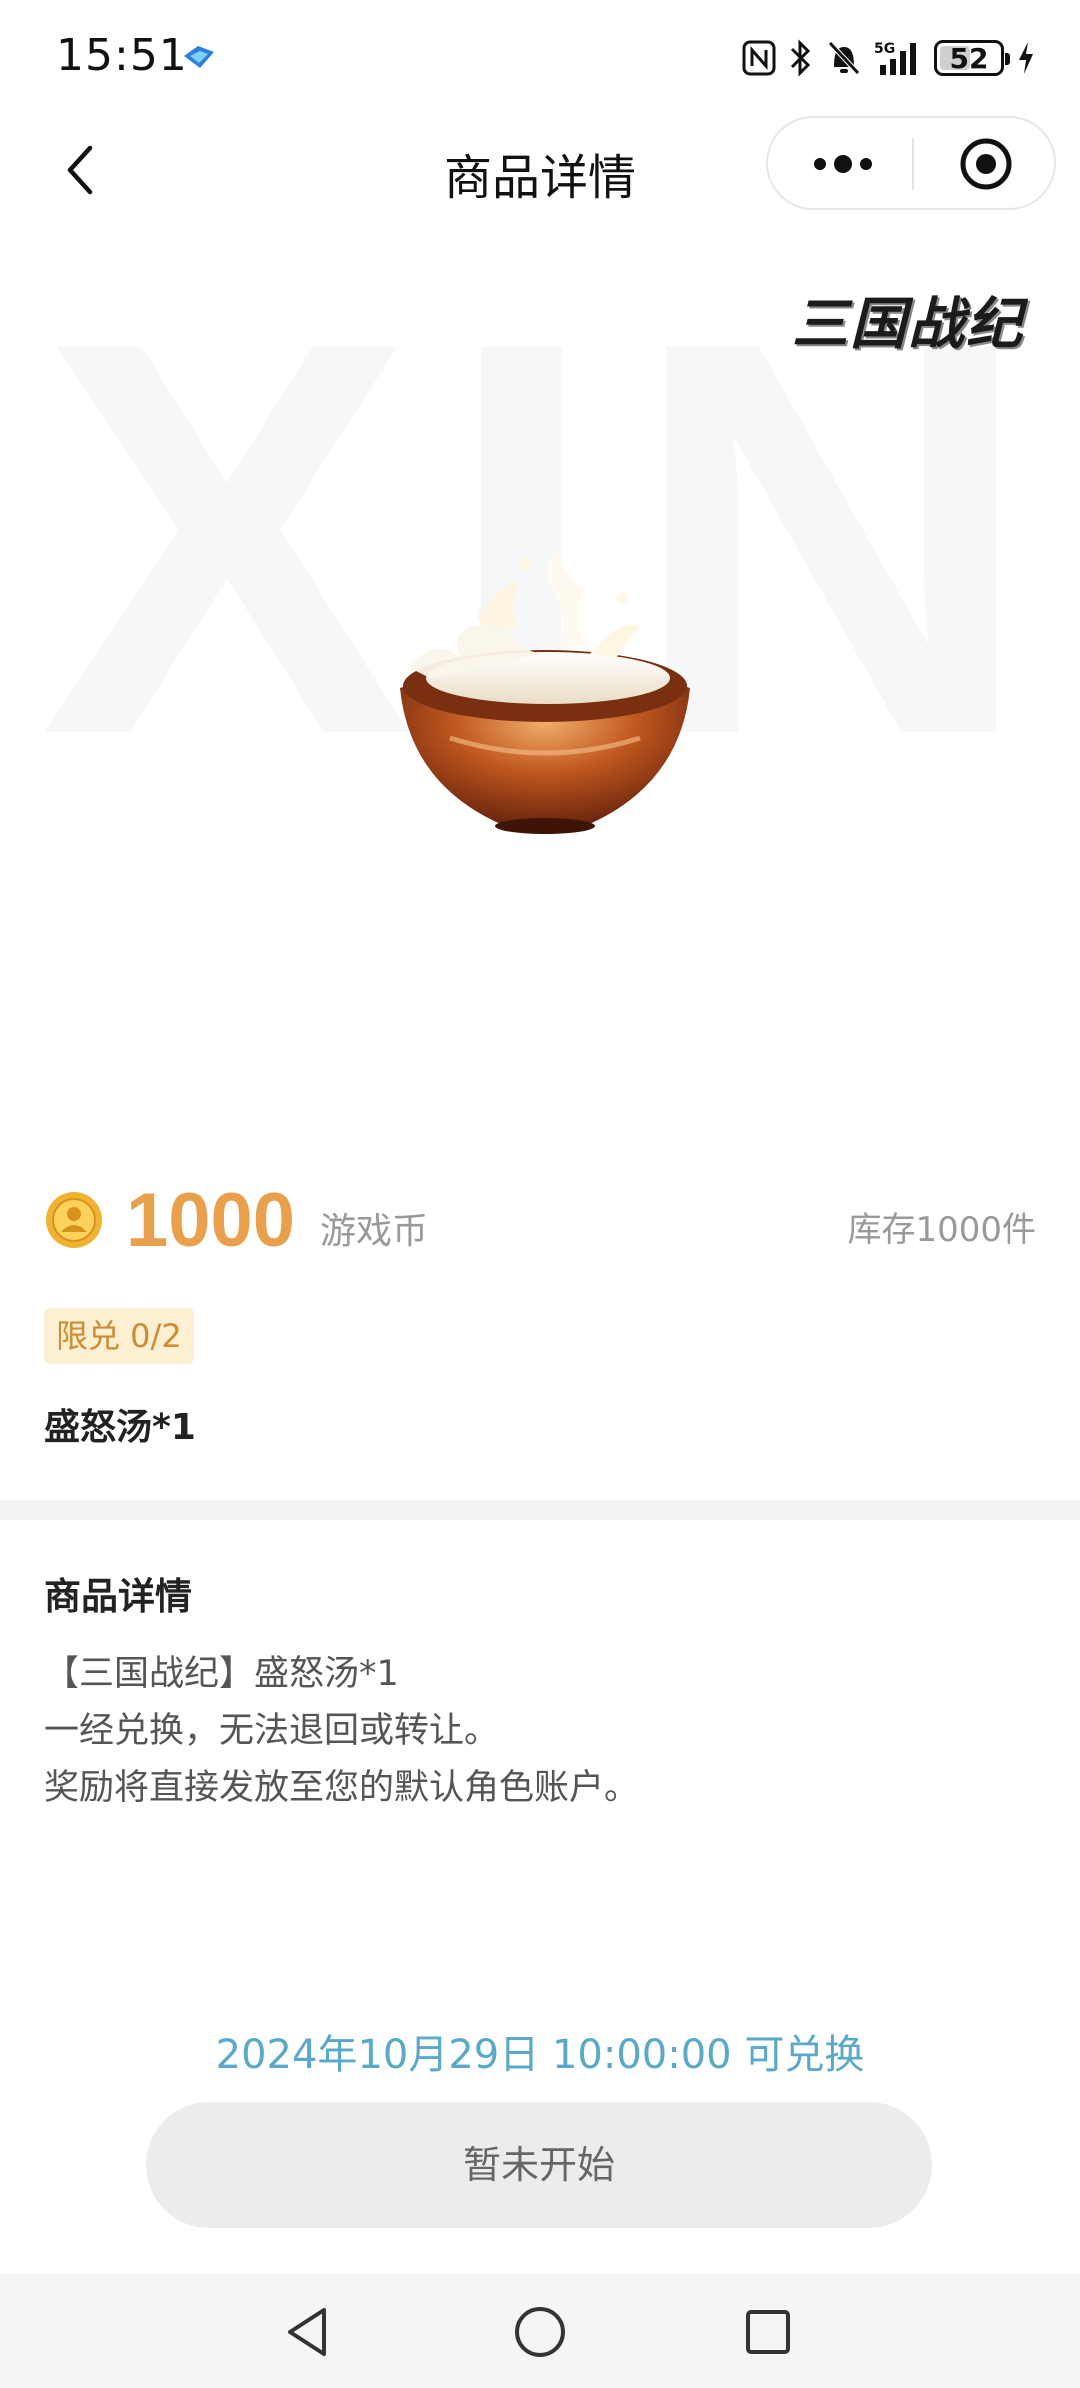 The image size is (1080, 2388). I want to click on not-started-button: 暂未开始, so click(539, 2165).